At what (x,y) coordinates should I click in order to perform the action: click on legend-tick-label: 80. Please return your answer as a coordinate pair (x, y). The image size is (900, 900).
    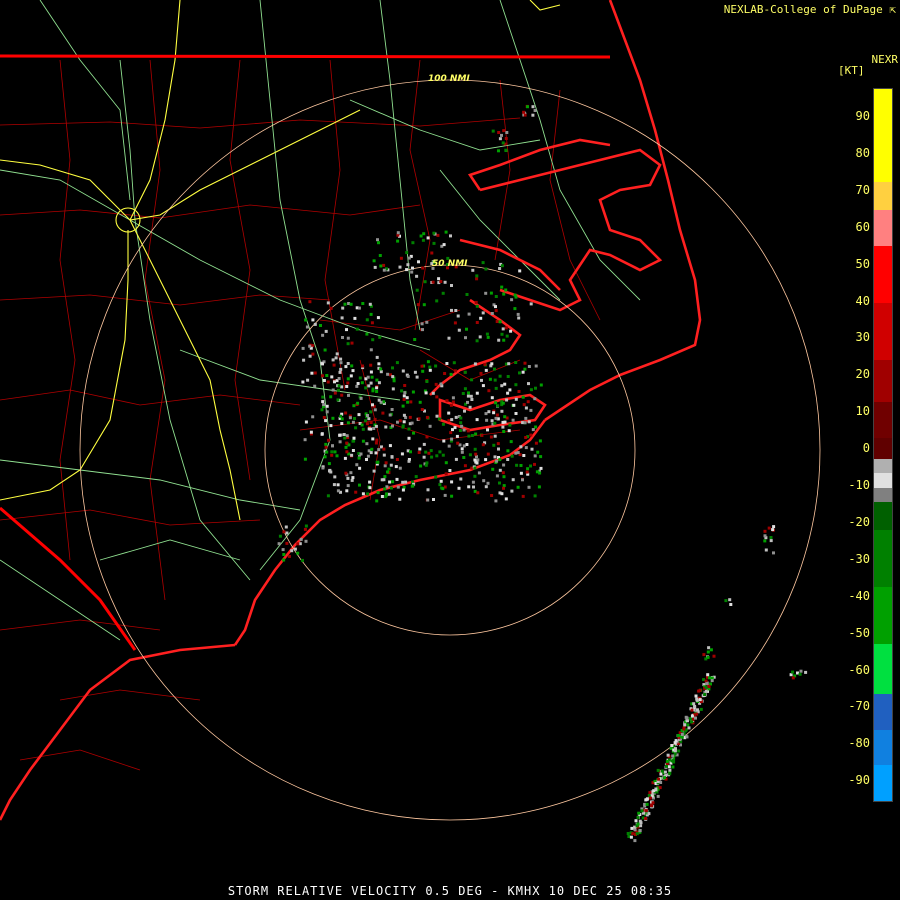
    Looking at the image, I should click on (862, 152).